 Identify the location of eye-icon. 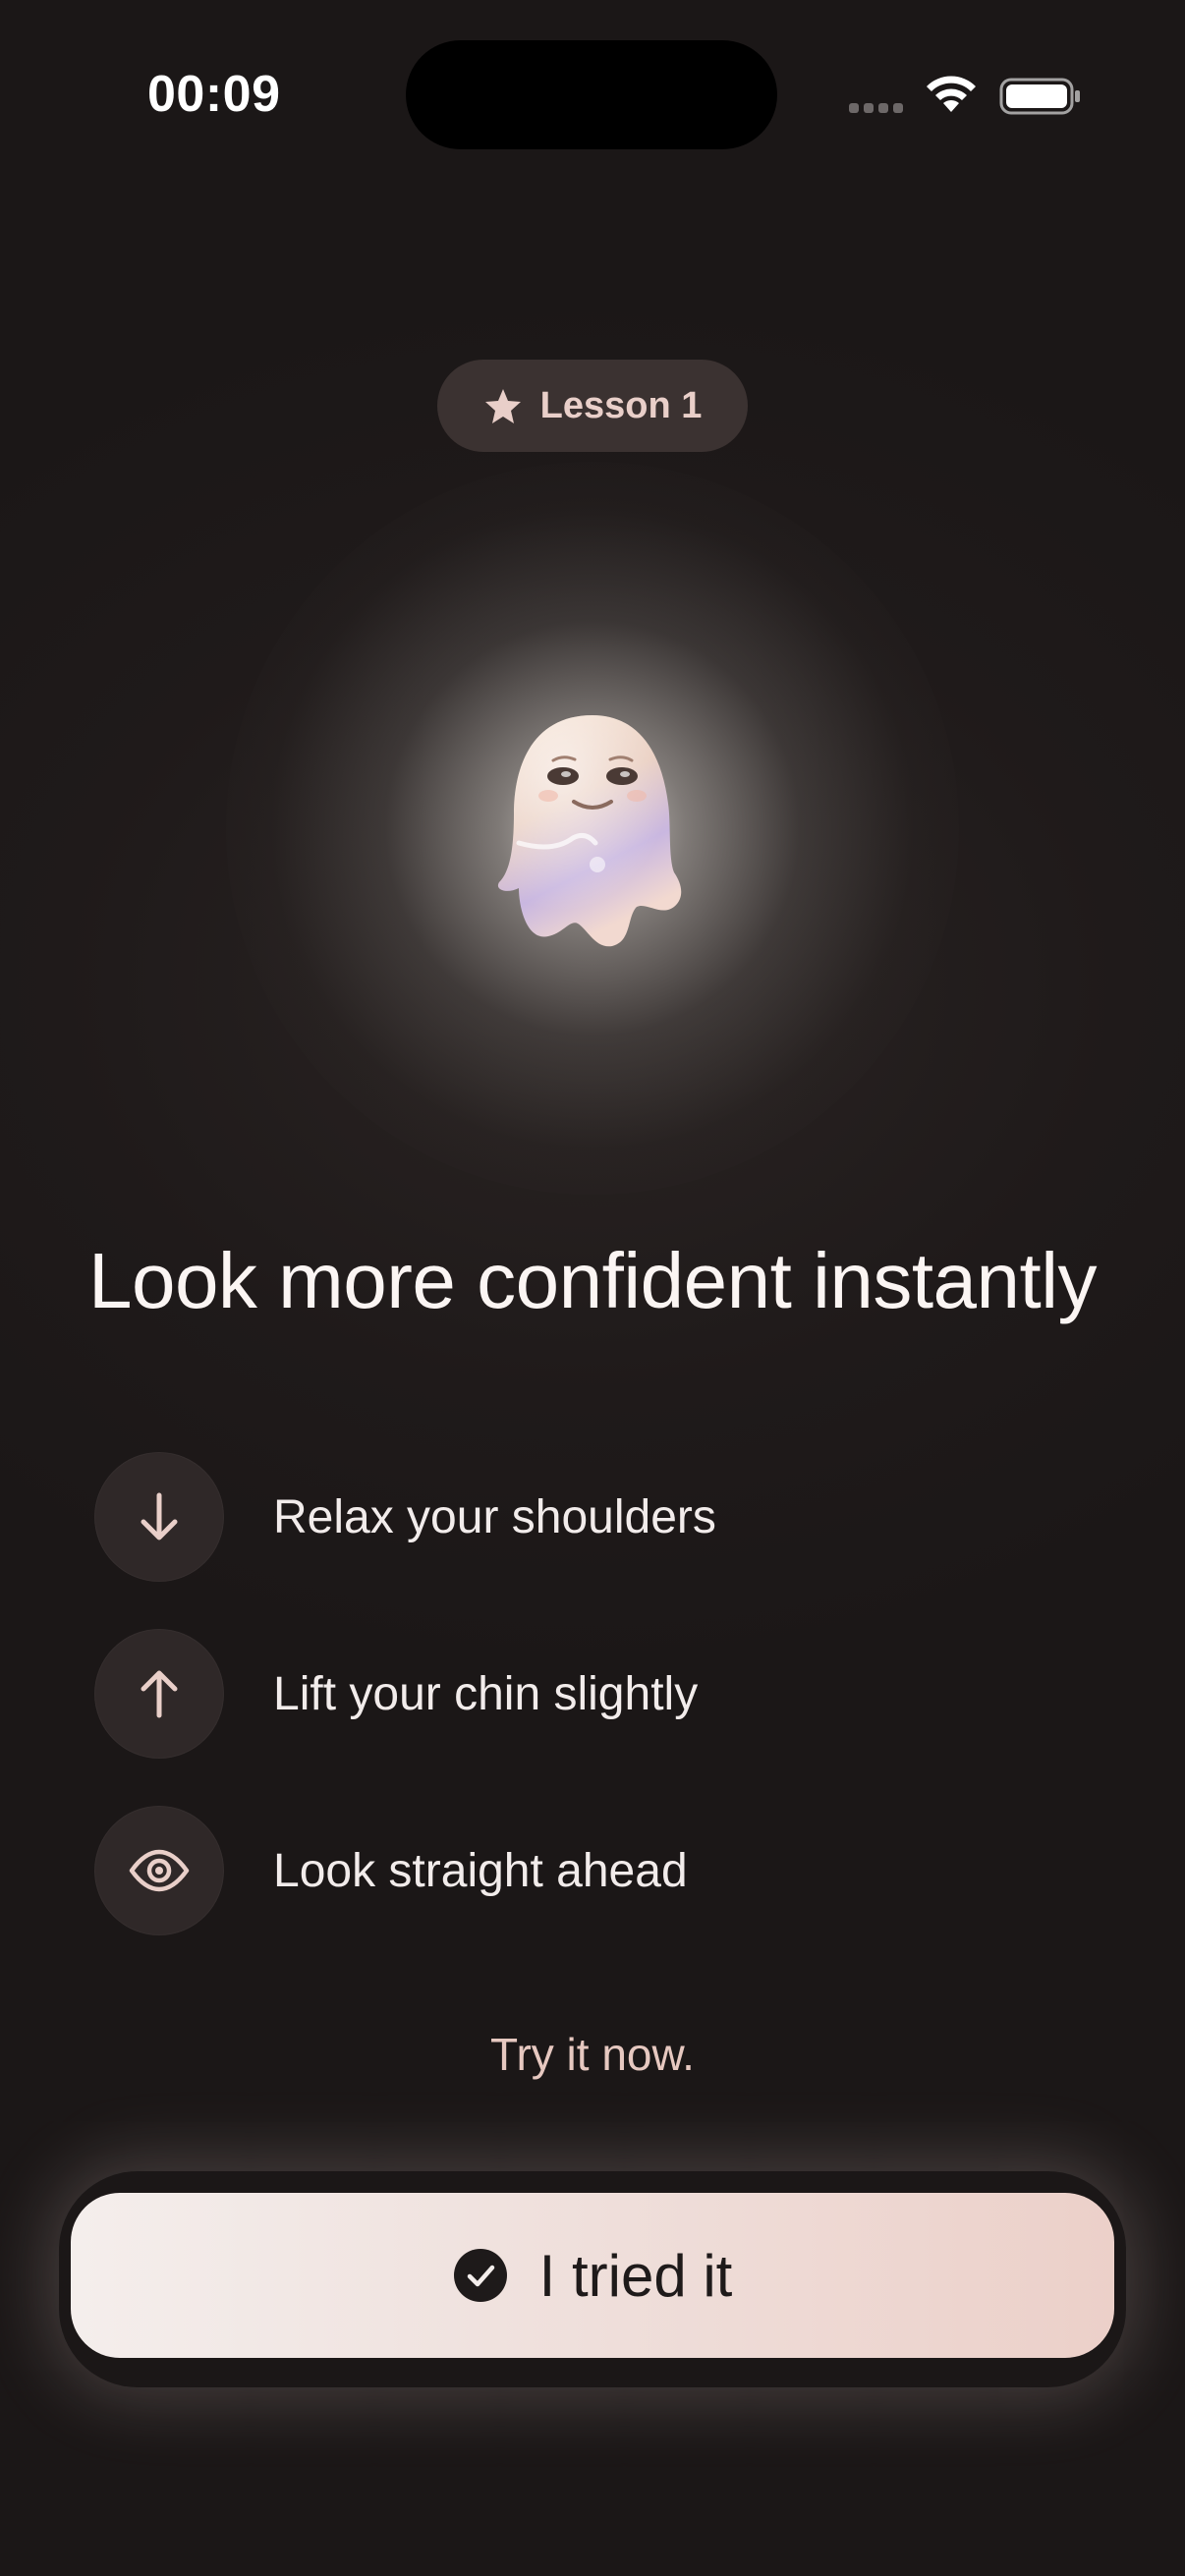
(160, 1870).